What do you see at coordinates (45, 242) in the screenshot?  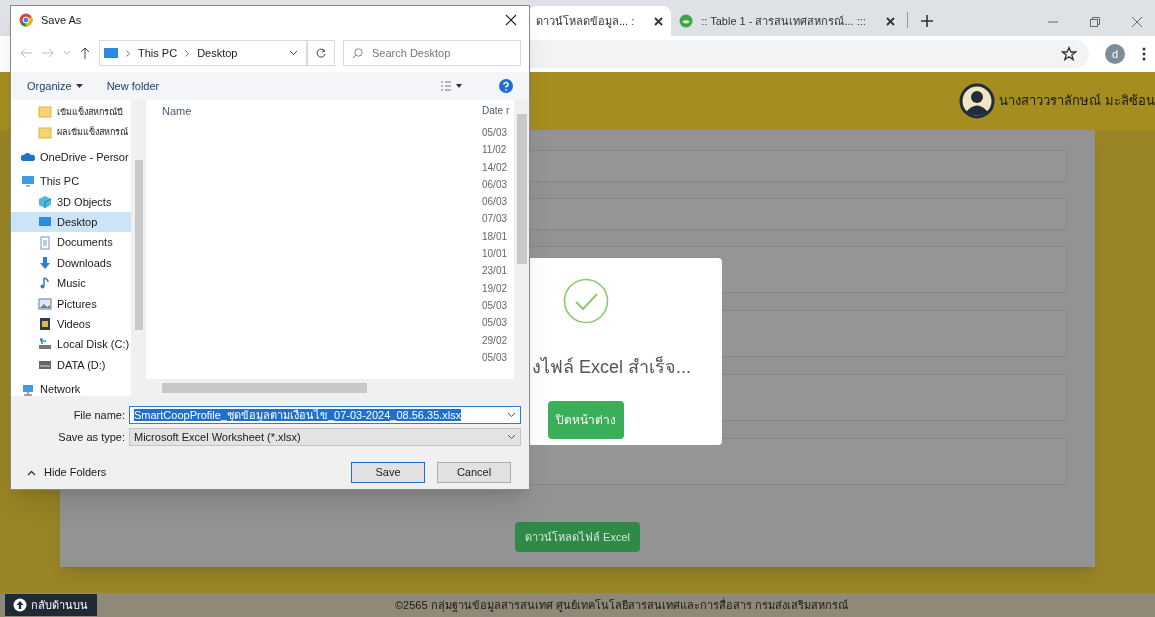 I see `document-icon` at bounding box center [45, 242].